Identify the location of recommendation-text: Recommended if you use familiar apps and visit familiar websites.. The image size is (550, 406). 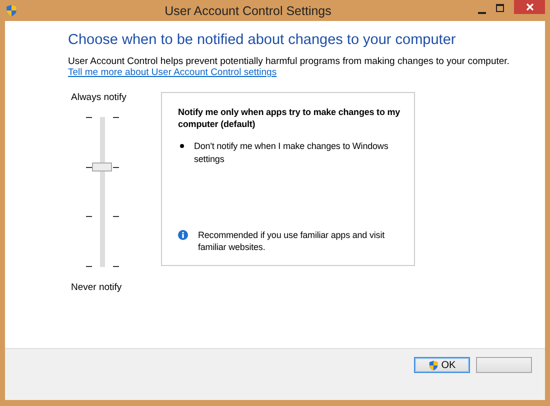
(292, 240).